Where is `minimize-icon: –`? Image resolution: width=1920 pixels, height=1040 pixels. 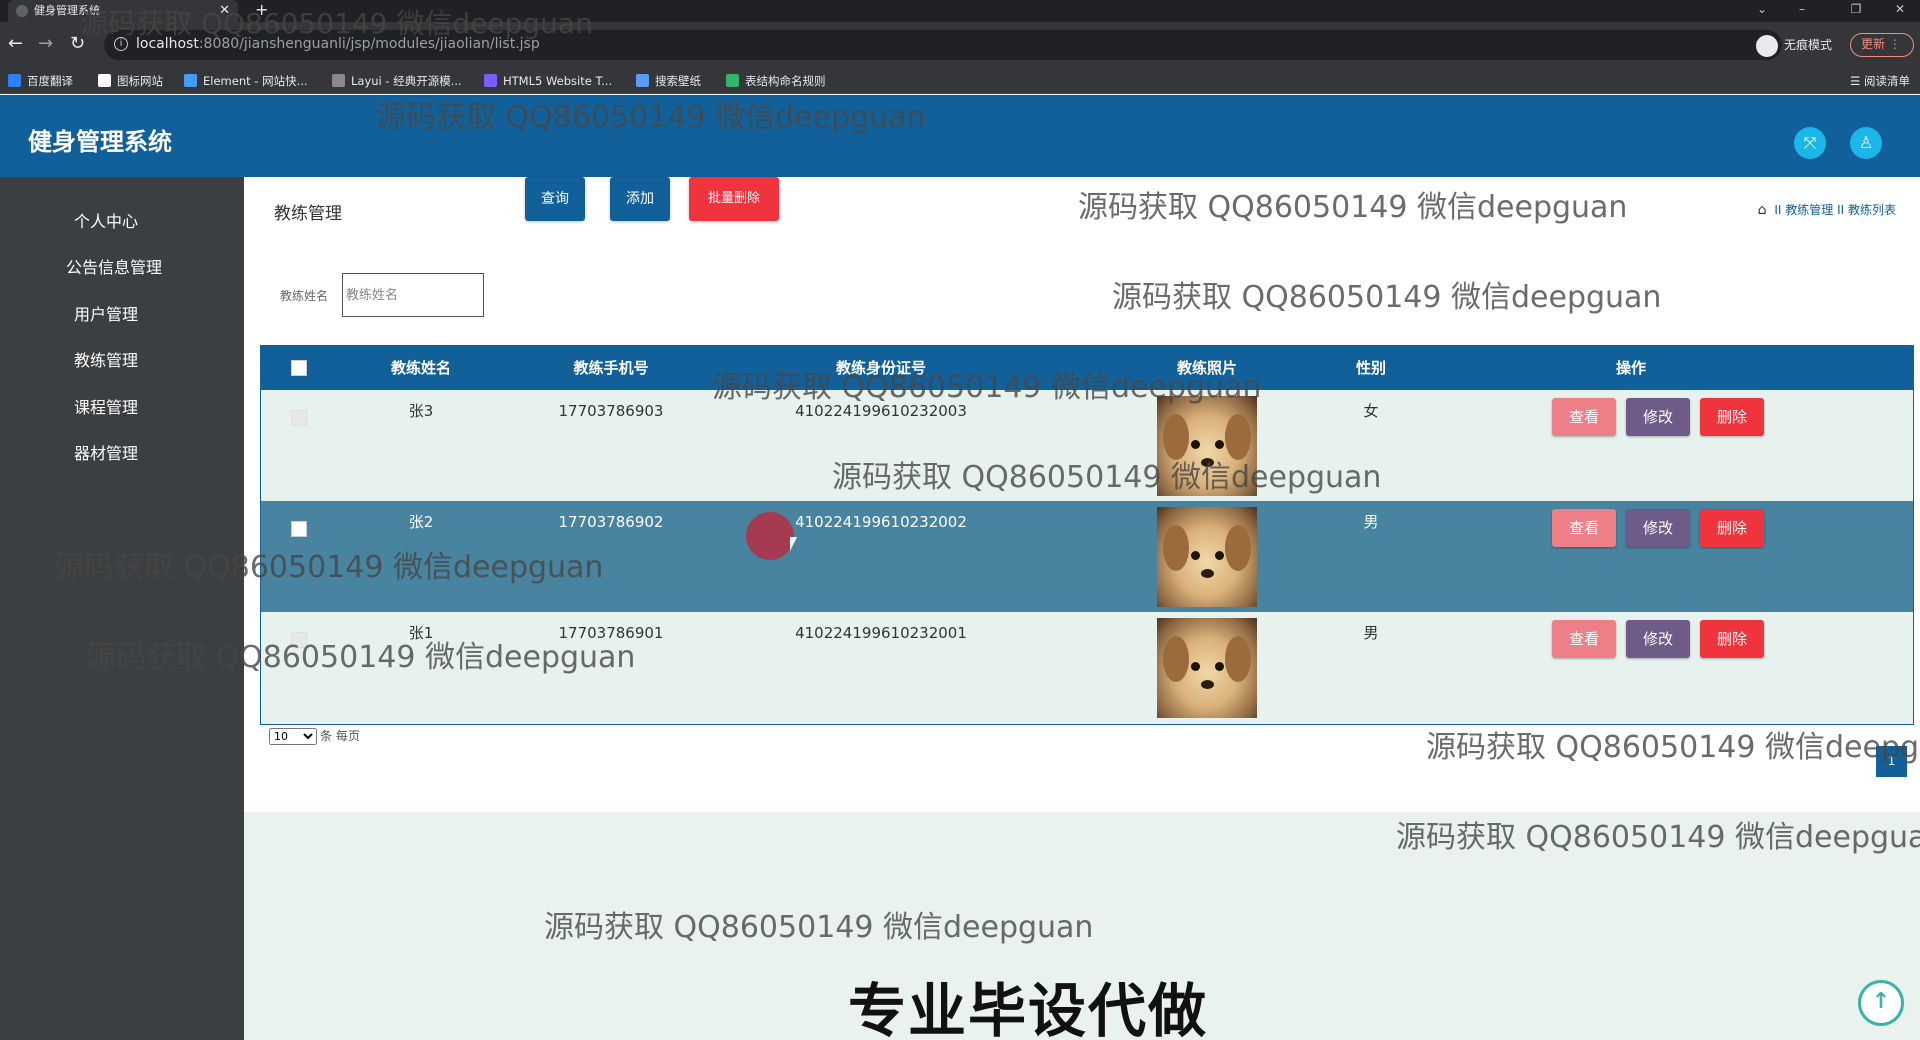 minimize-icon: – is located at coordinates (1802, 9).